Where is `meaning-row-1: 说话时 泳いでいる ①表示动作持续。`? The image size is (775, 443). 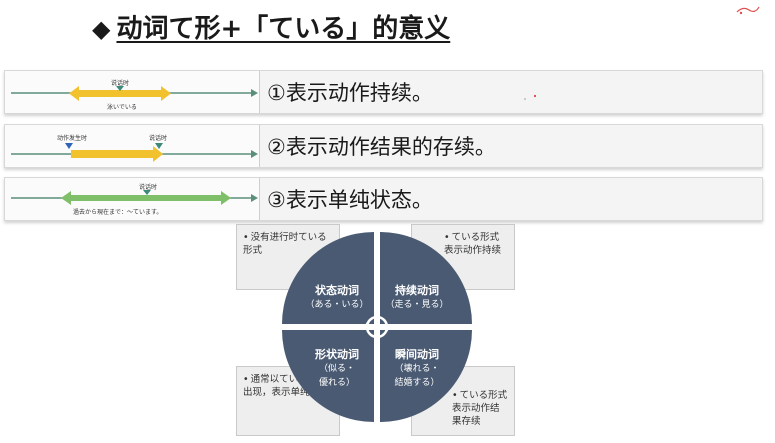 meaning-row-1: 说话时 泳いでいる ①表示动作持续。 is located at coordinates (383, 92).